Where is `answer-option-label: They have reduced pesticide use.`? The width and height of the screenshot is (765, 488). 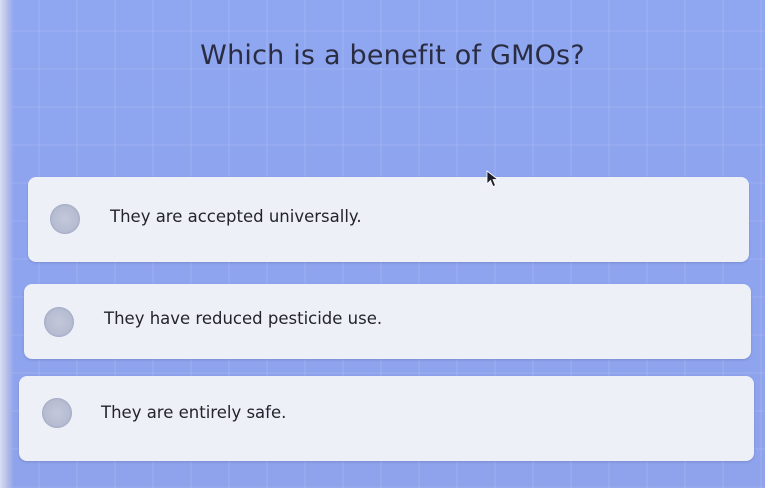
answer-option-label: They have reduced pesticide use. is located at coordinates (243, 318).